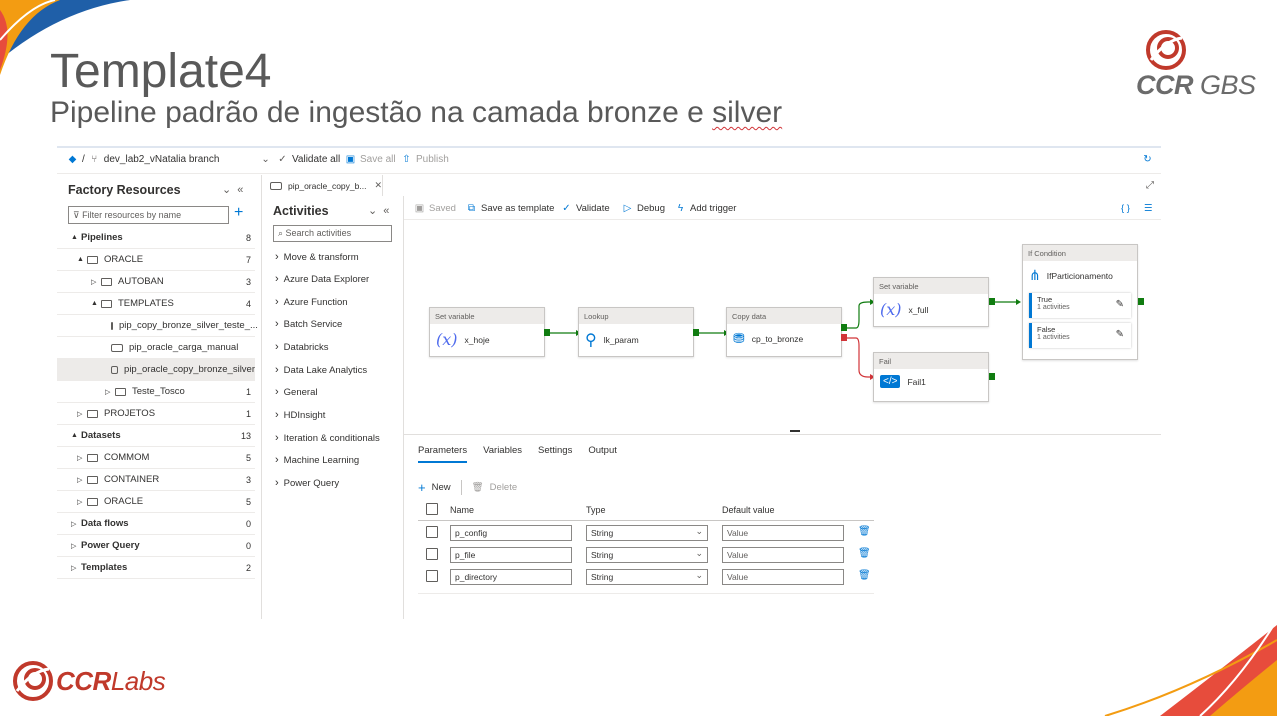 Image resolution: width=1277 pixels, height=716 pixels. Describe the element at coordinates (300, 415) in the screenshot. I see `activity-category: HDInsight` at that location.